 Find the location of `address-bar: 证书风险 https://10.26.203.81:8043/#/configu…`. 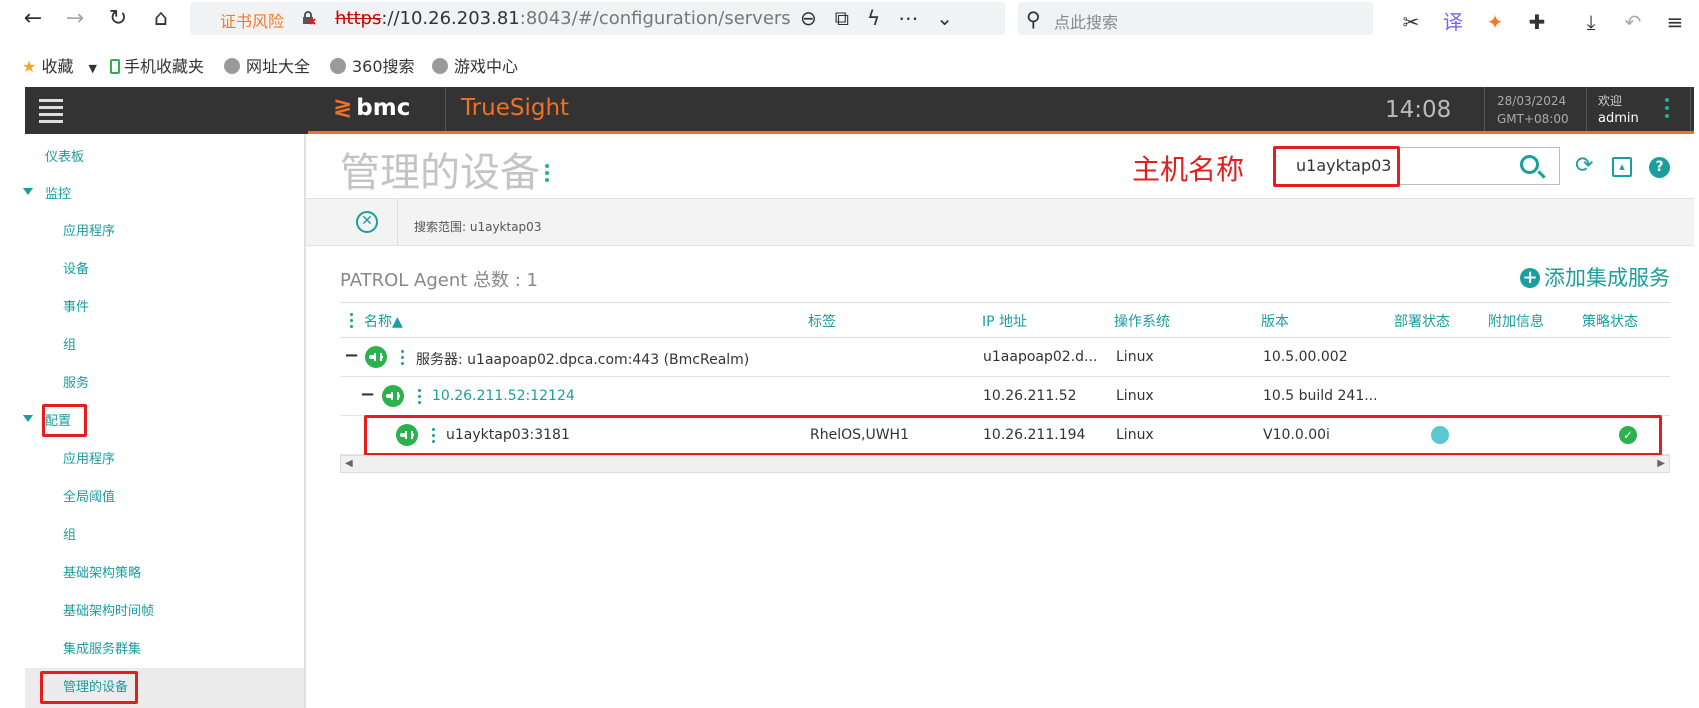

address-bar: 证书风险 https://10.26.203.81:8043/#/configu… is located at coordinates (597, 18).